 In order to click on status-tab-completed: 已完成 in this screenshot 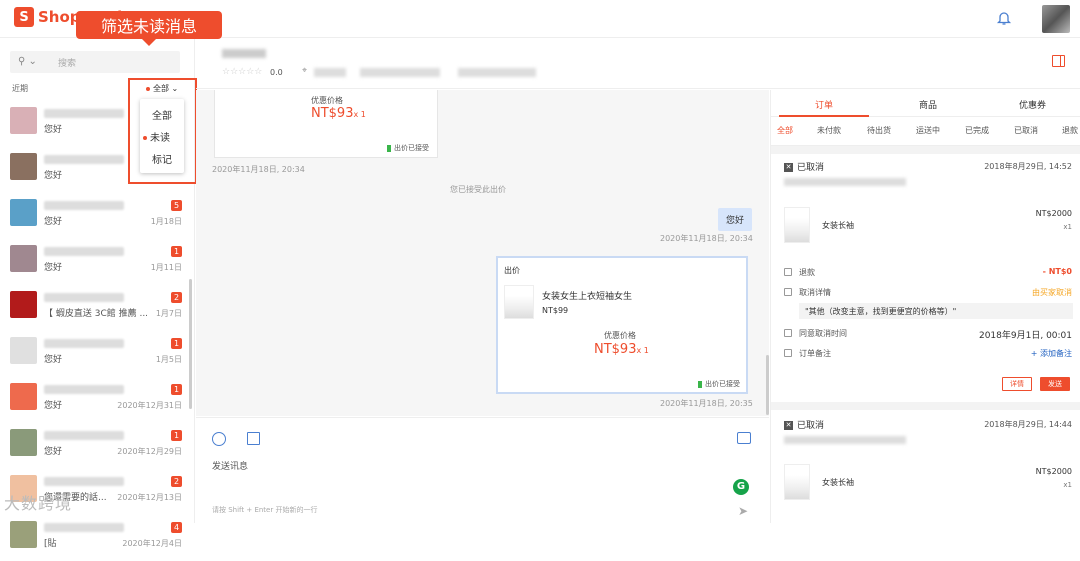, I will do `click(977, 130)`.